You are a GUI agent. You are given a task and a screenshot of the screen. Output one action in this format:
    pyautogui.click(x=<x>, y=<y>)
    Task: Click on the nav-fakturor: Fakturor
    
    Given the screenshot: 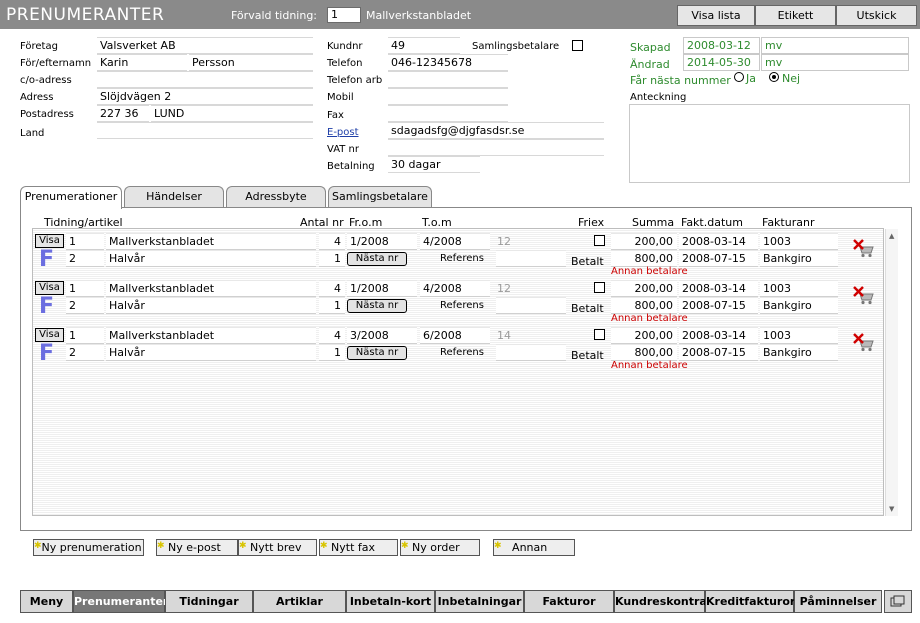 What is the action you would take?
    pyautogui.click(x=569, y=601)
    